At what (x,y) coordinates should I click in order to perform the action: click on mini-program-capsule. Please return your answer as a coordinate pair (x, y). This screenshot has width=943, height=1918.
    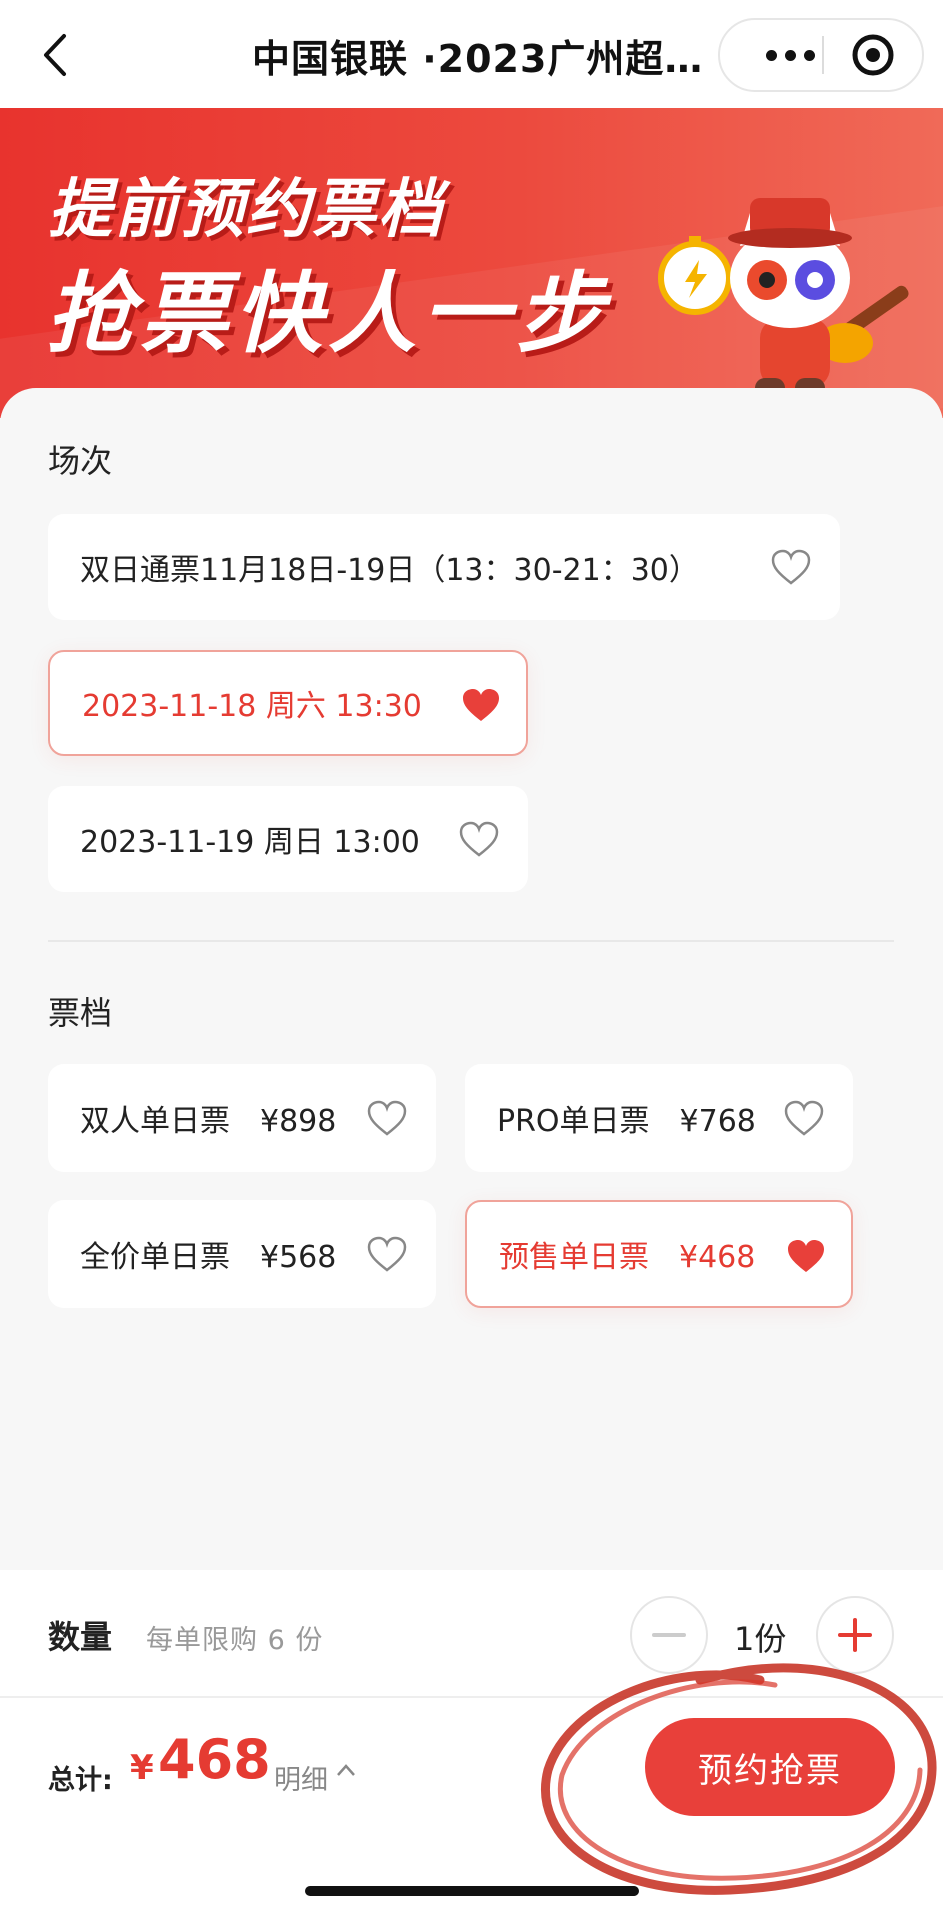
    Looking at the image, I should click on (821, 55).